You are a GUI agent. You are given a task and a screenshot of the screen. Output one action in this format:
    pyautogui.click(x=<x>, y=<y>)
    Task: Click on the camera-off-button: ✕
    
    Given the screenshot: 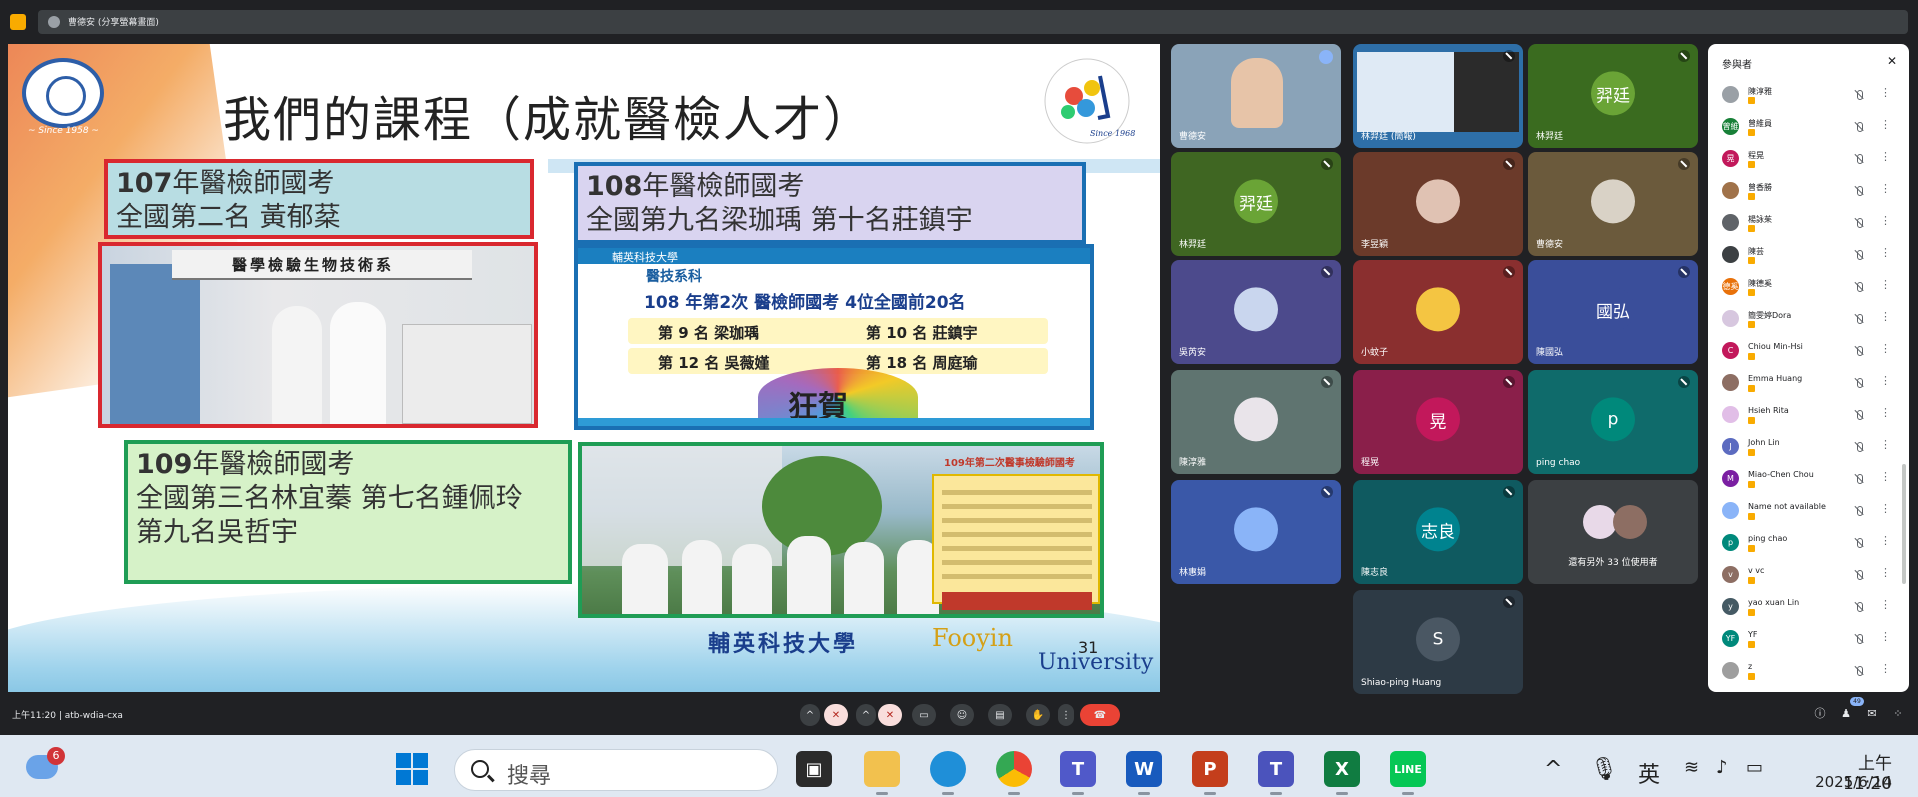 What is the action you would take?
    pyautogui.click(x=890, y=715)
    